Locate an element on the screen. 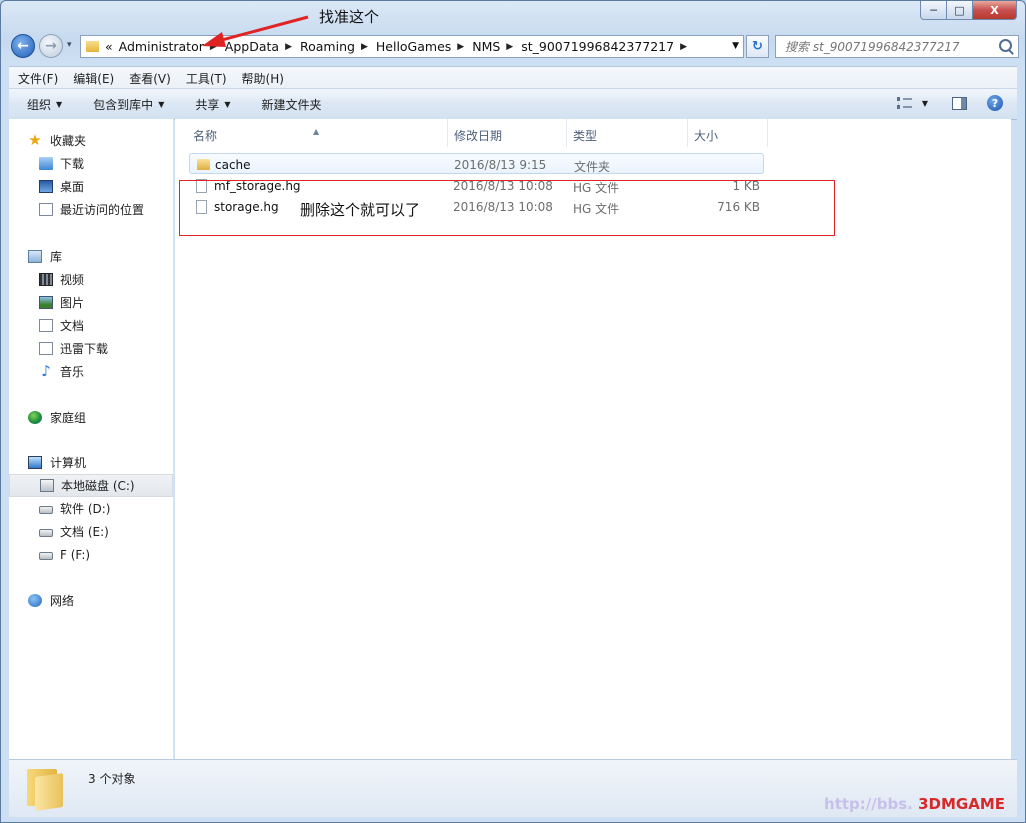 The height and width of the screenshot is (823, 1026). include-library-label: 包含到库中 is located at coordinates (123, 104).